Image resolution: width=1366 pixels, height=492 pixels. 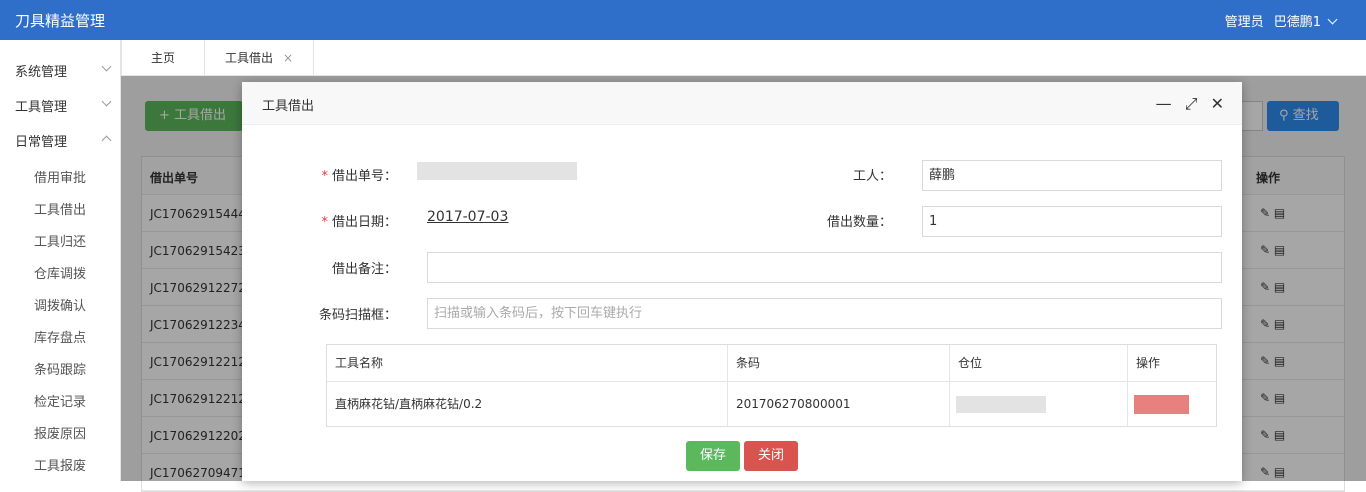 I want to click on tab-home: 主页, so click(x=163, y=58).